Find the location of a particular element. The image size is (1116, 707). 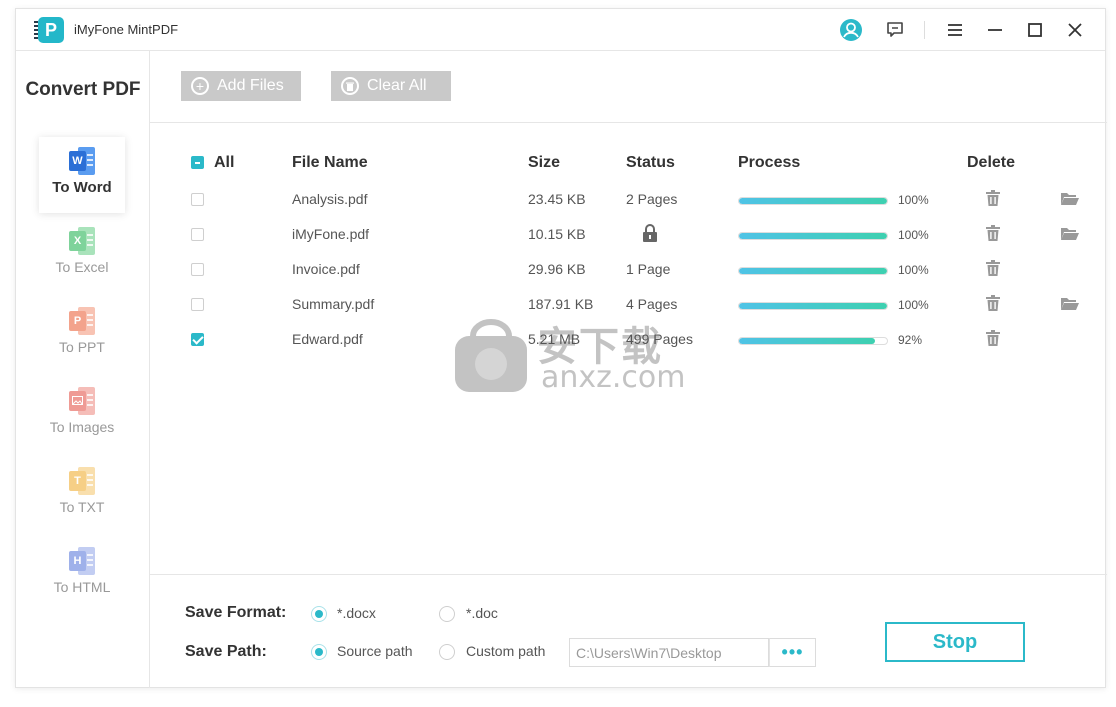

file-size: 187.91 KB is located at coordinates (561, 304).